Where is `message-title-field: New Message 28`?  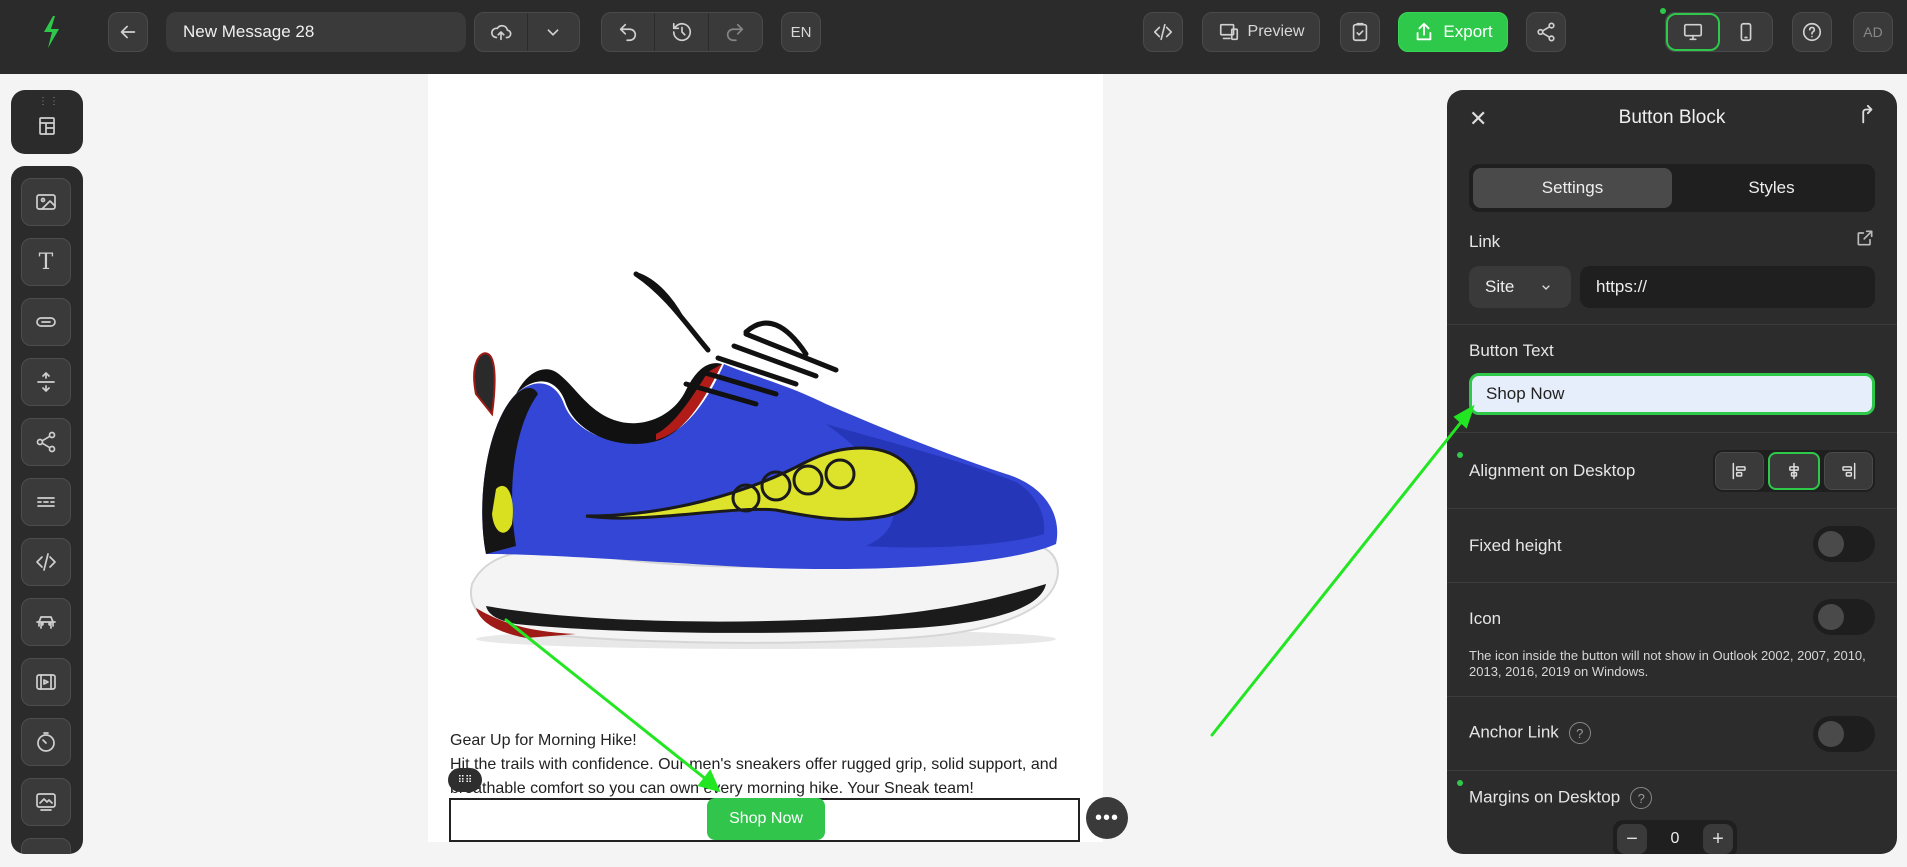 message-title-field: New Message 28 is located at coordinates (316, 32).